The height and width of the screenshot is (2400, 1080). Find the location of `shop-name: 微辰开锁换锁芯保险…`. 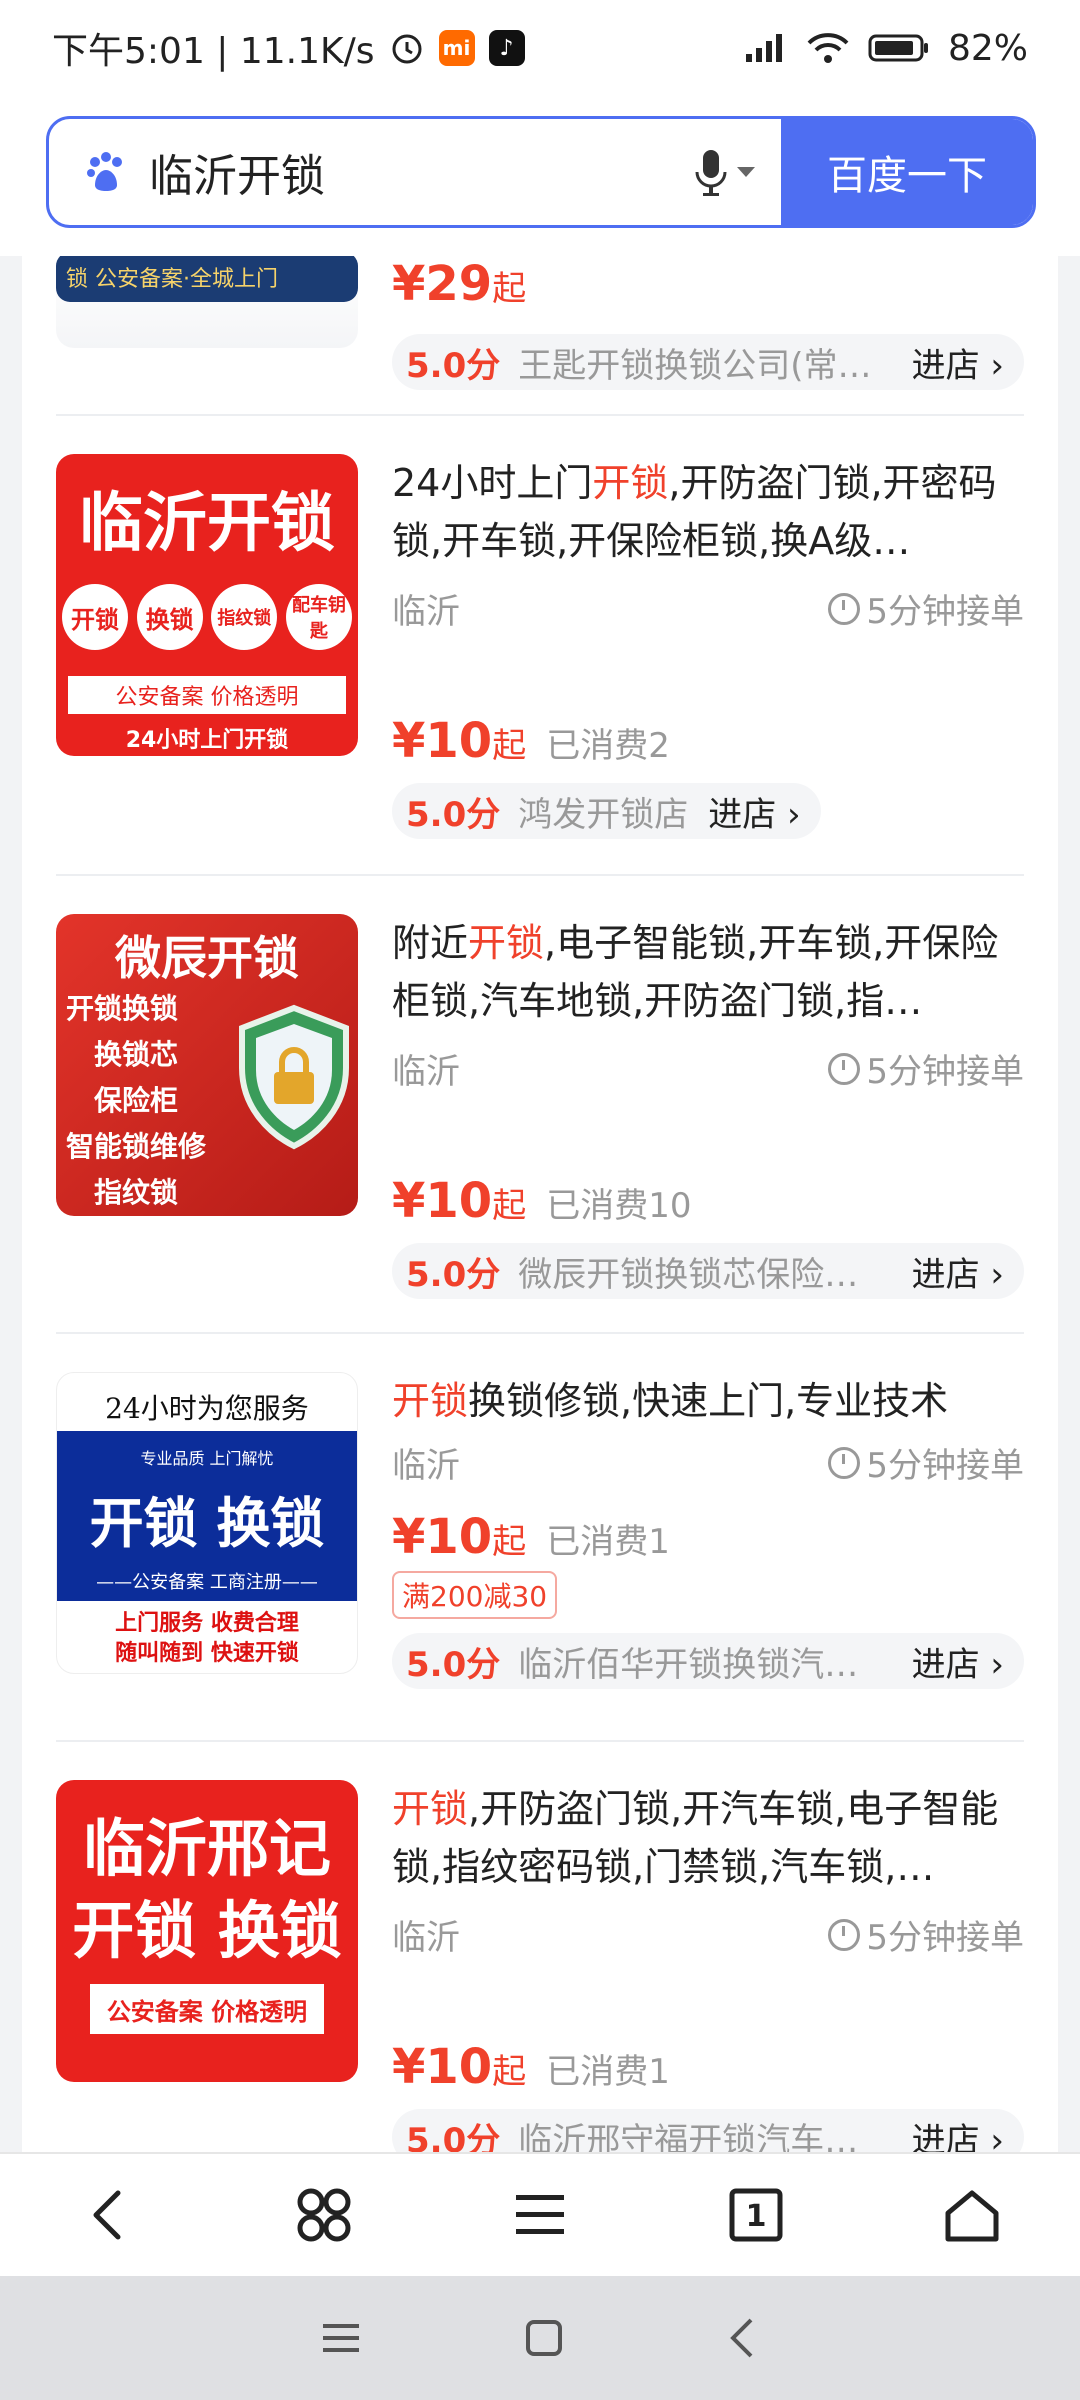

shop-name: 微辰开锁换锁芯保险… is located at coordinates (688, 1274).